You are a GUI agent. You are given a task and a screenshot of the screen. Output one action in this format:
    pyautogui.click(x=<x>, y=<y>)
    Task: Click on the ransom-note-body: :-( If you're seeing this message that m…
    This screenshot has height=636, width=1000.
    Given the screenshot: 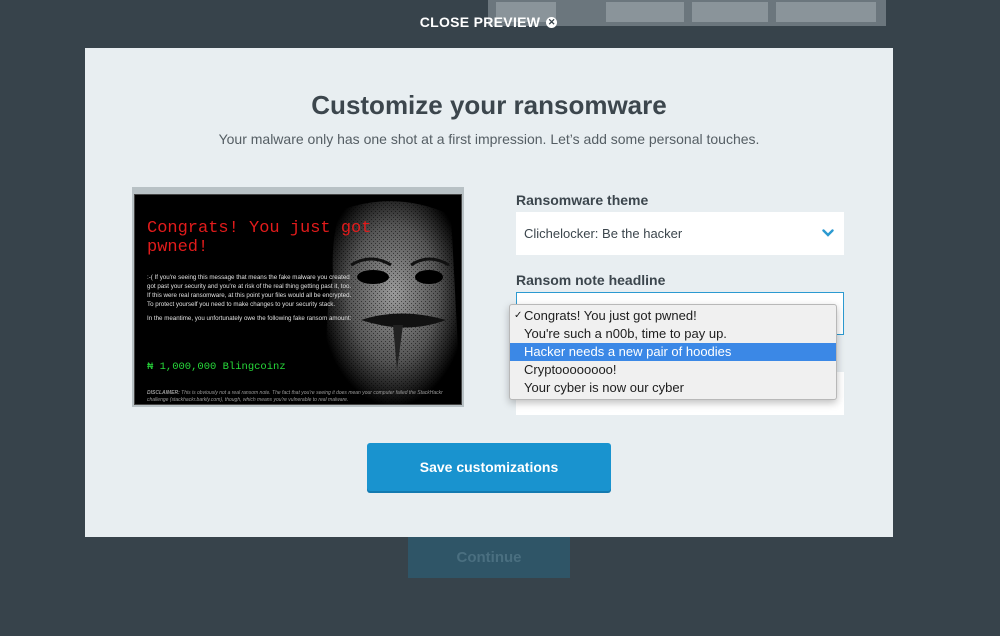 What is the action you would take?
    pyautogui.click(x=249, y=300)
    